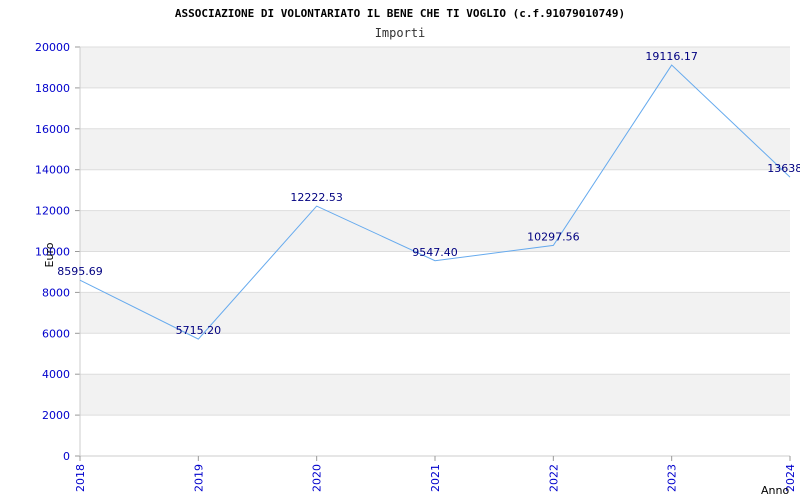 This screenshot has height=500, width=800. Describe the element at coordinates (198, 478) in the screenshot. I see `x-tick-label: 2019` at that location.